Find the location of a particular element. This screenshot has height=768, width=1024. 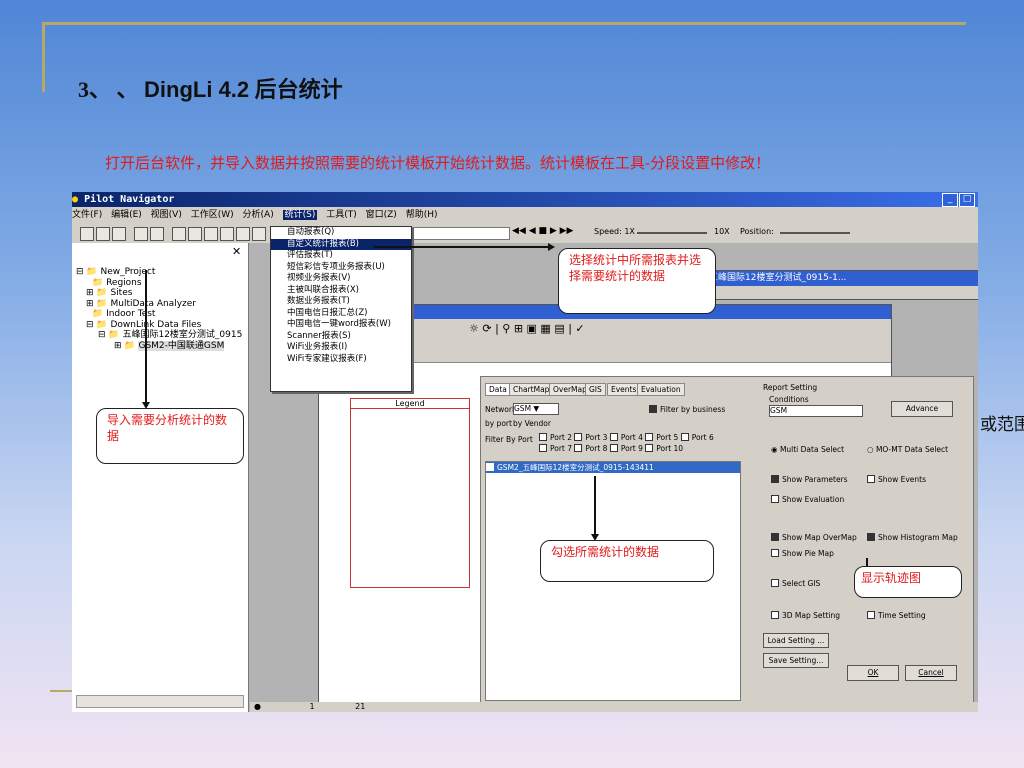

momt-data-select-radio: ○ MO-MT Data Select is located at coordinates (907, 449).